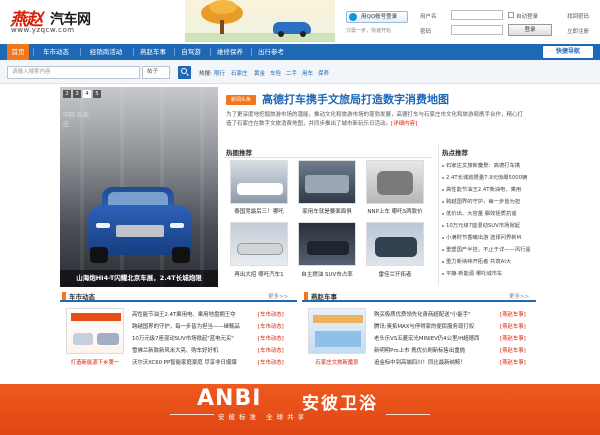  Describe the element at coordinates (337, 331) in the screenshot. I see `story-promo-image` at that location.